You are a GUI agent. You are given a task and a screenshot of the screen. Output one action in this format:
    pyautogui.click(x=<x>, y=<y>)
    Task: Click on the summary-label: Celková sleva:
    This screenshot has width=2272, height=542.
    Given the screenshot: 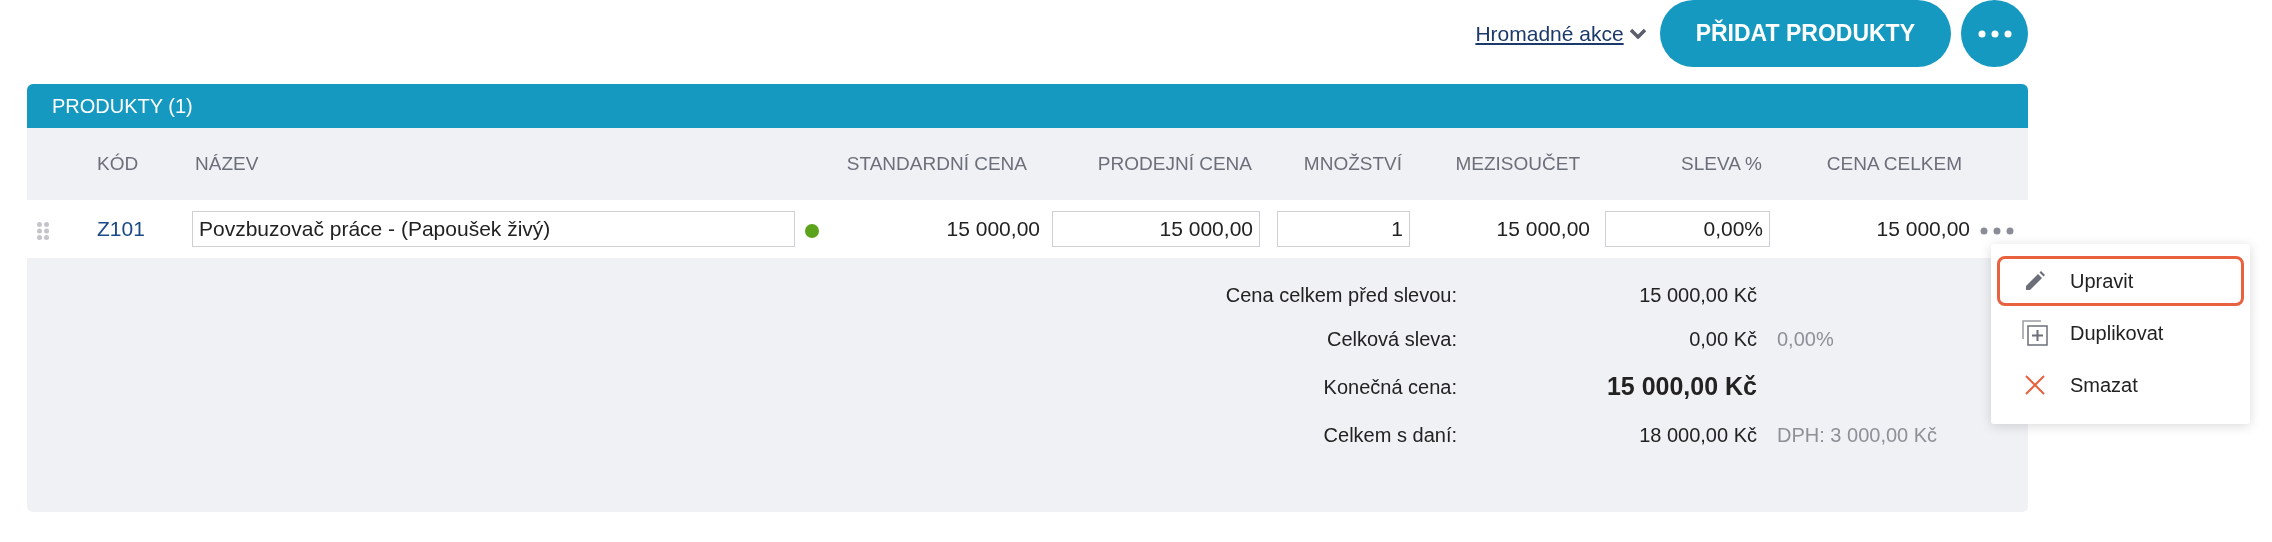 What is the action you would take?
    pyautogui.click(x=1391, y=339)
    